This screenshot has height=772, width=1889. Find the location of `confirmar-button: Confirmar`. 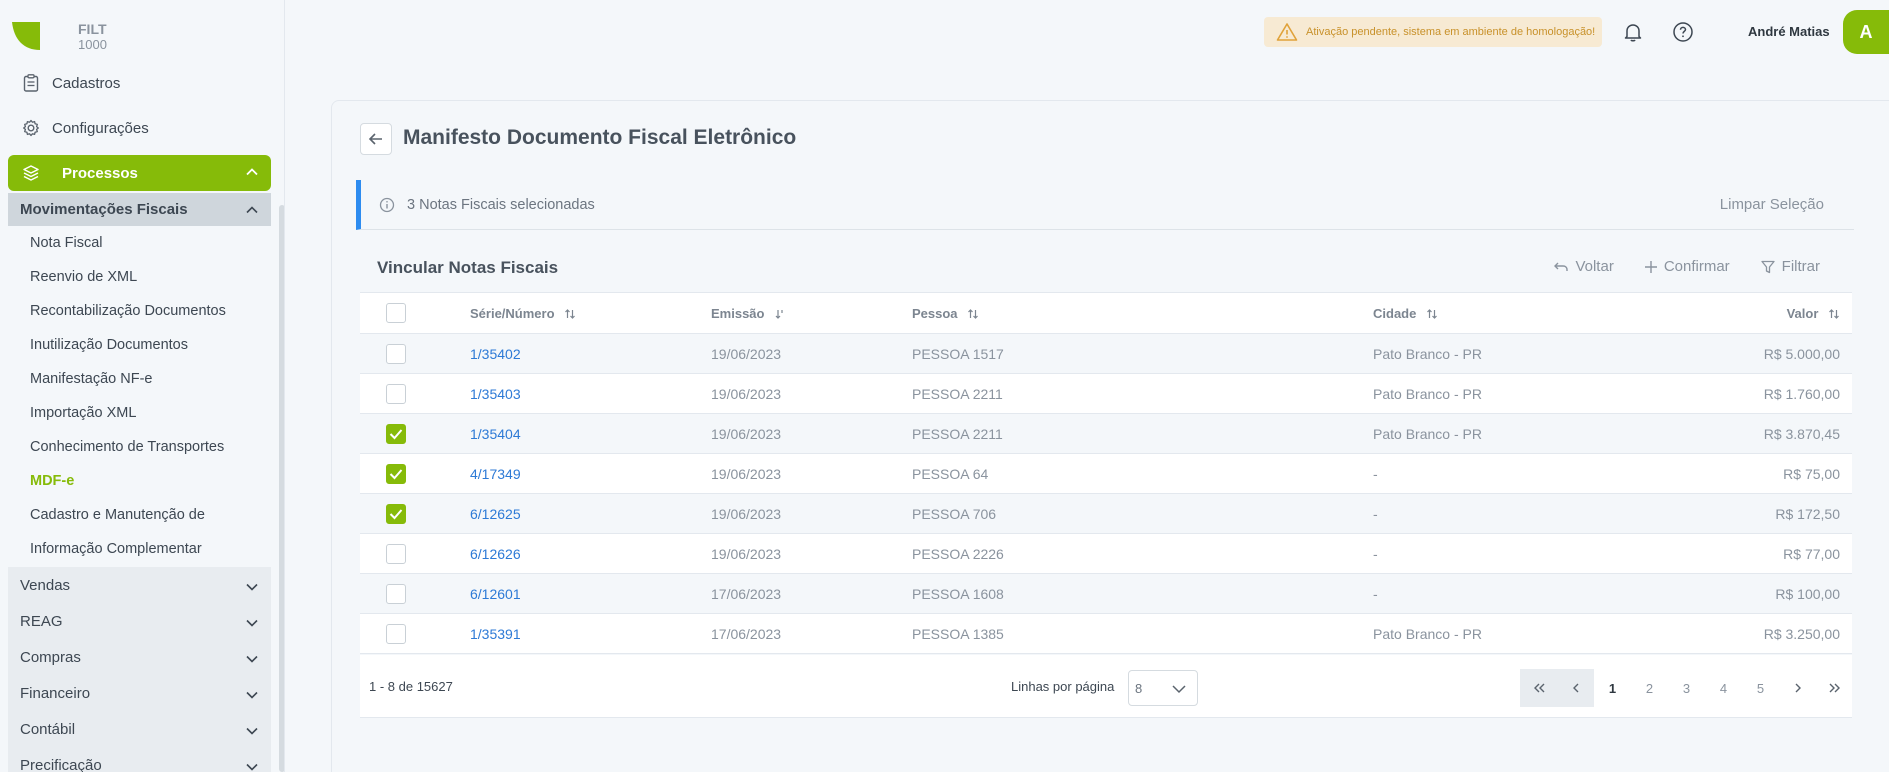

confirmar-button: Confirmar is located at coordinates (1687, 266).